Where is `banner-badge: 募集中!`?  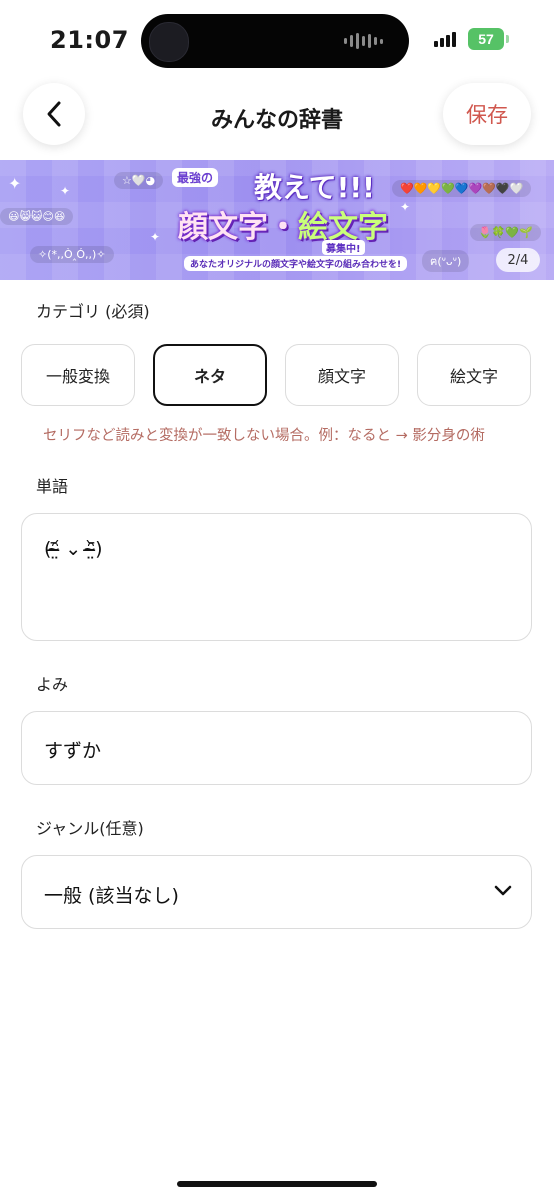 banner-badge: 募集中! is located at coordinates (343, 247).